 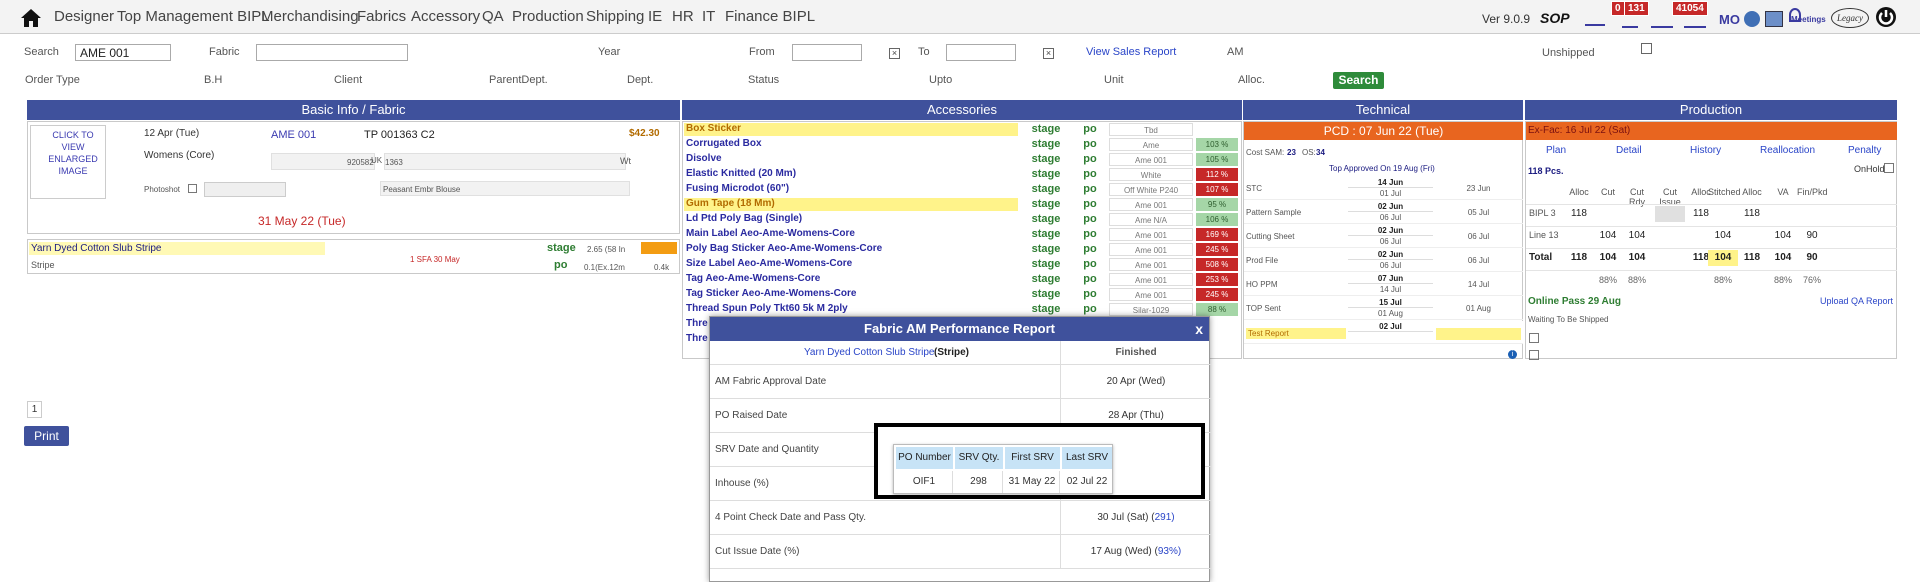 I want to click on modal-row-value-link: 291), so click(x=1165, y=517).